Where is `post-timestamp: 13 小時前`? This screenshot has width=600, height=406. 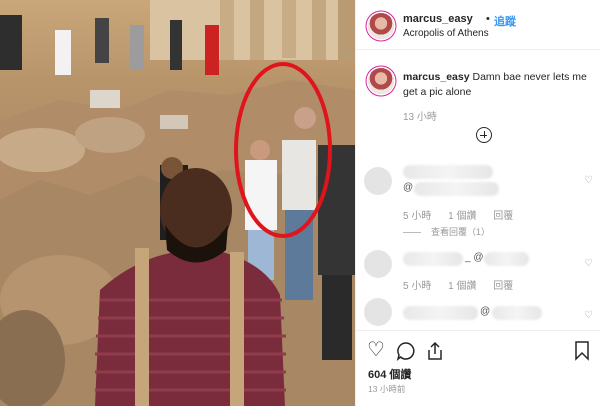 post-timestamp: 13 小時前 is located at coordinates (387, 389).